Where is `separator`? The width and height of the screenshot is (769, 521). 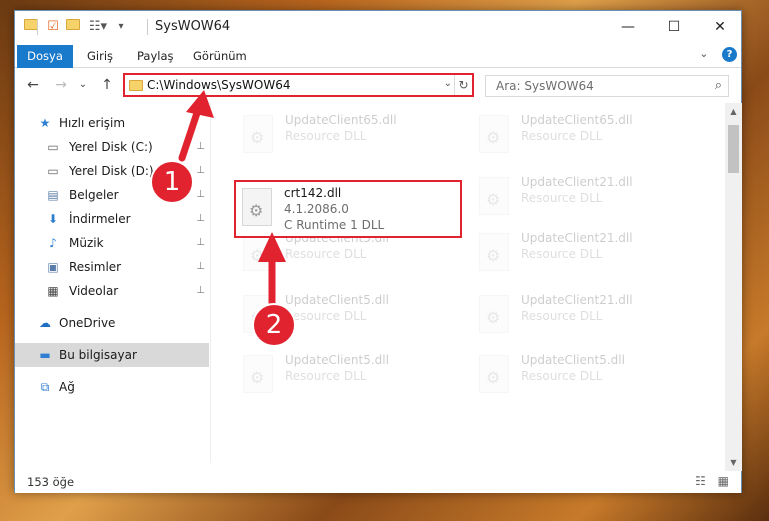
separator is located at coordinates (147, 27).